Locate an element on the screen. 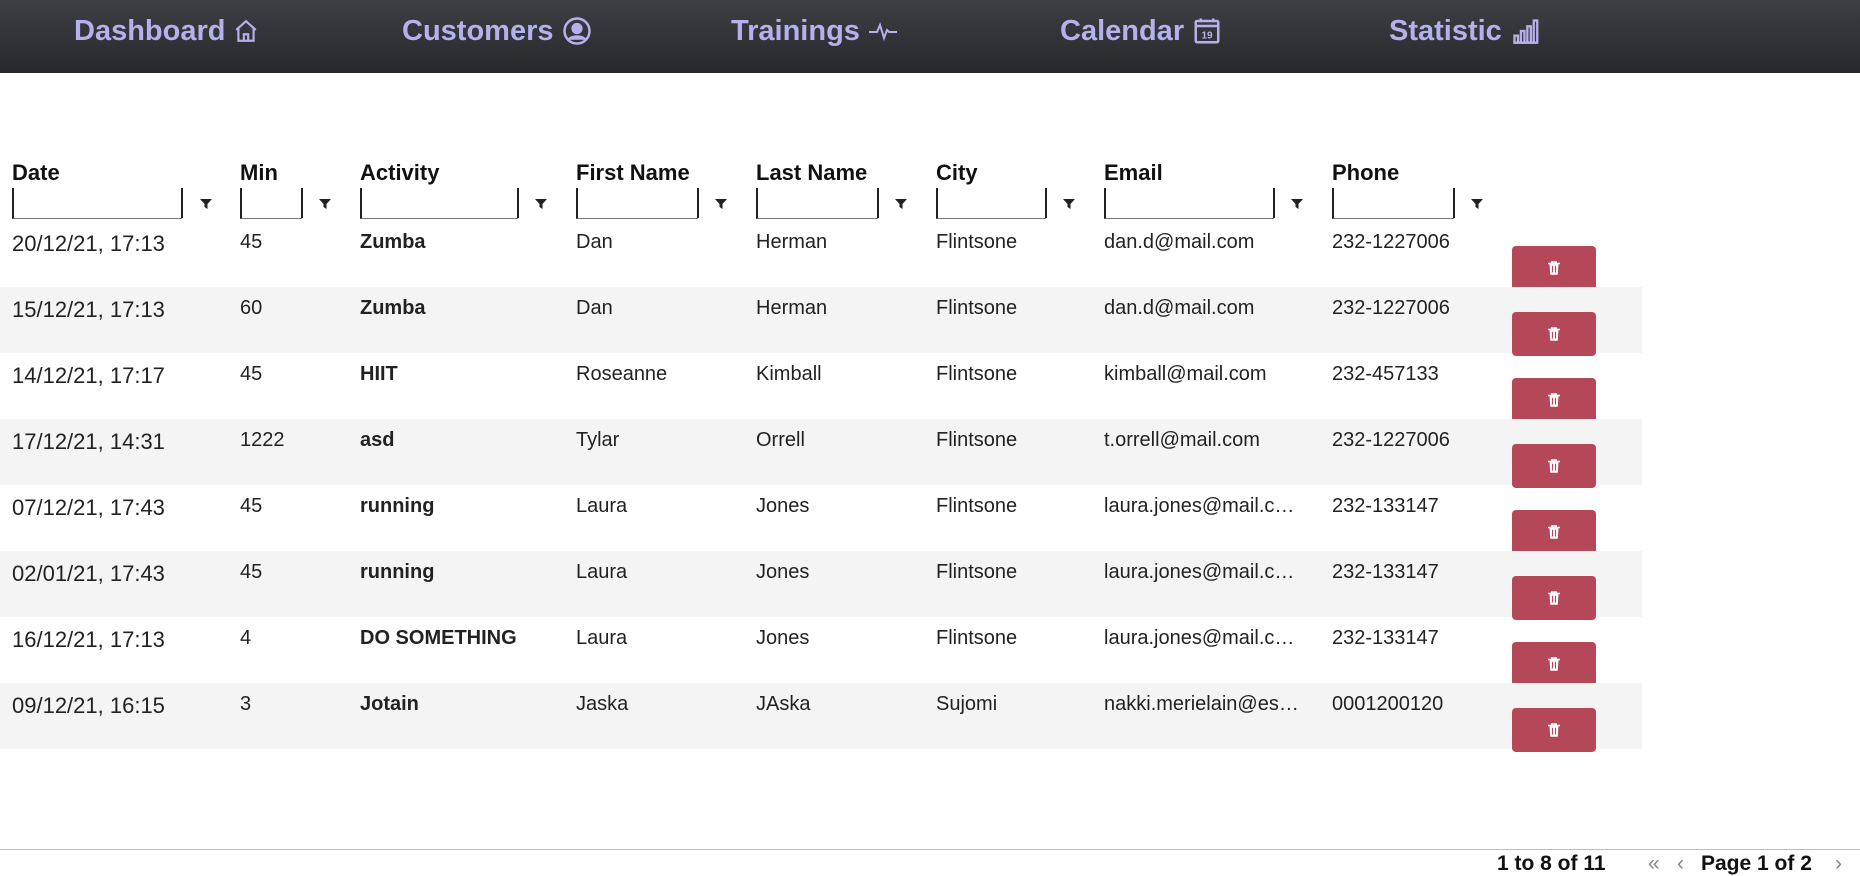 The height and width of the screenshot is (876, 1860). filter-input-activity is located at coordinates (439, 203).